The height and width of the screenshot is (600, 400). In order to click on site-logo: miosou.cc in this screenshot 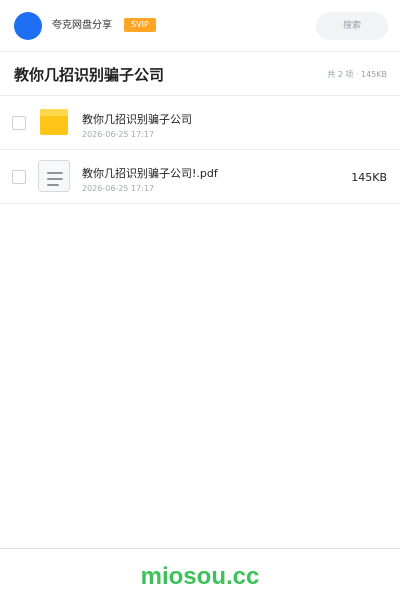, I will do `click(200, 577)`.